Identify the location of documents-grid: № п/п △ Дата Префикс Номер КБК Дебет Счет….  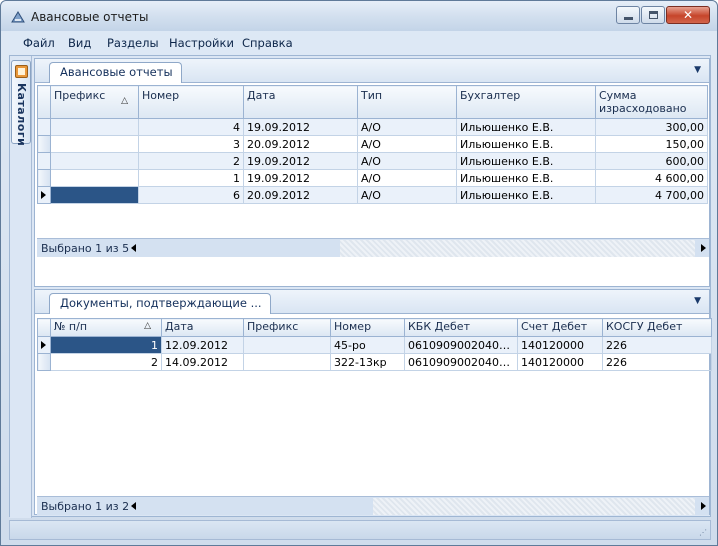
(374, 344).